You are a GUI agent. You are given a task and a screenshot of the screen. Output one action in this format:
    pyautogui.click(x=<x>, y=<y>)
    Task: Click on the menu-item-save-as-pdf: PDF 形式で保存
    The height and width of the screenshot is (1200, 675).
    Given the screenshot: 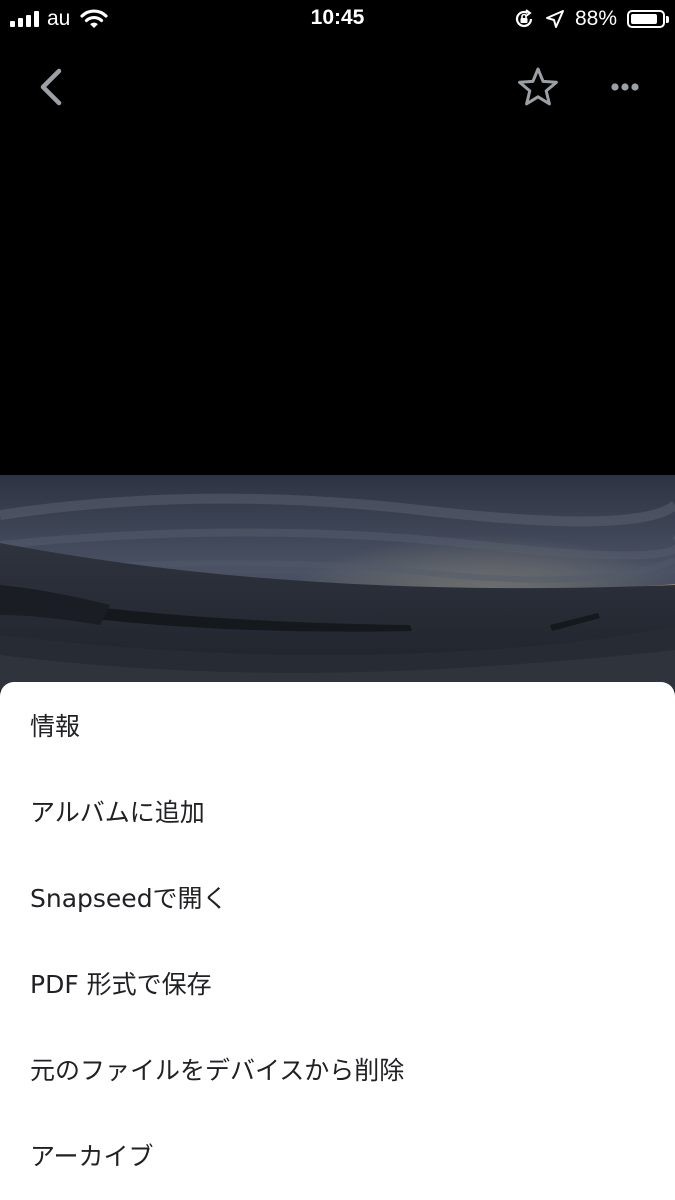 What is the action you would take?
    pyautogui.click(x=337, y=983)
    